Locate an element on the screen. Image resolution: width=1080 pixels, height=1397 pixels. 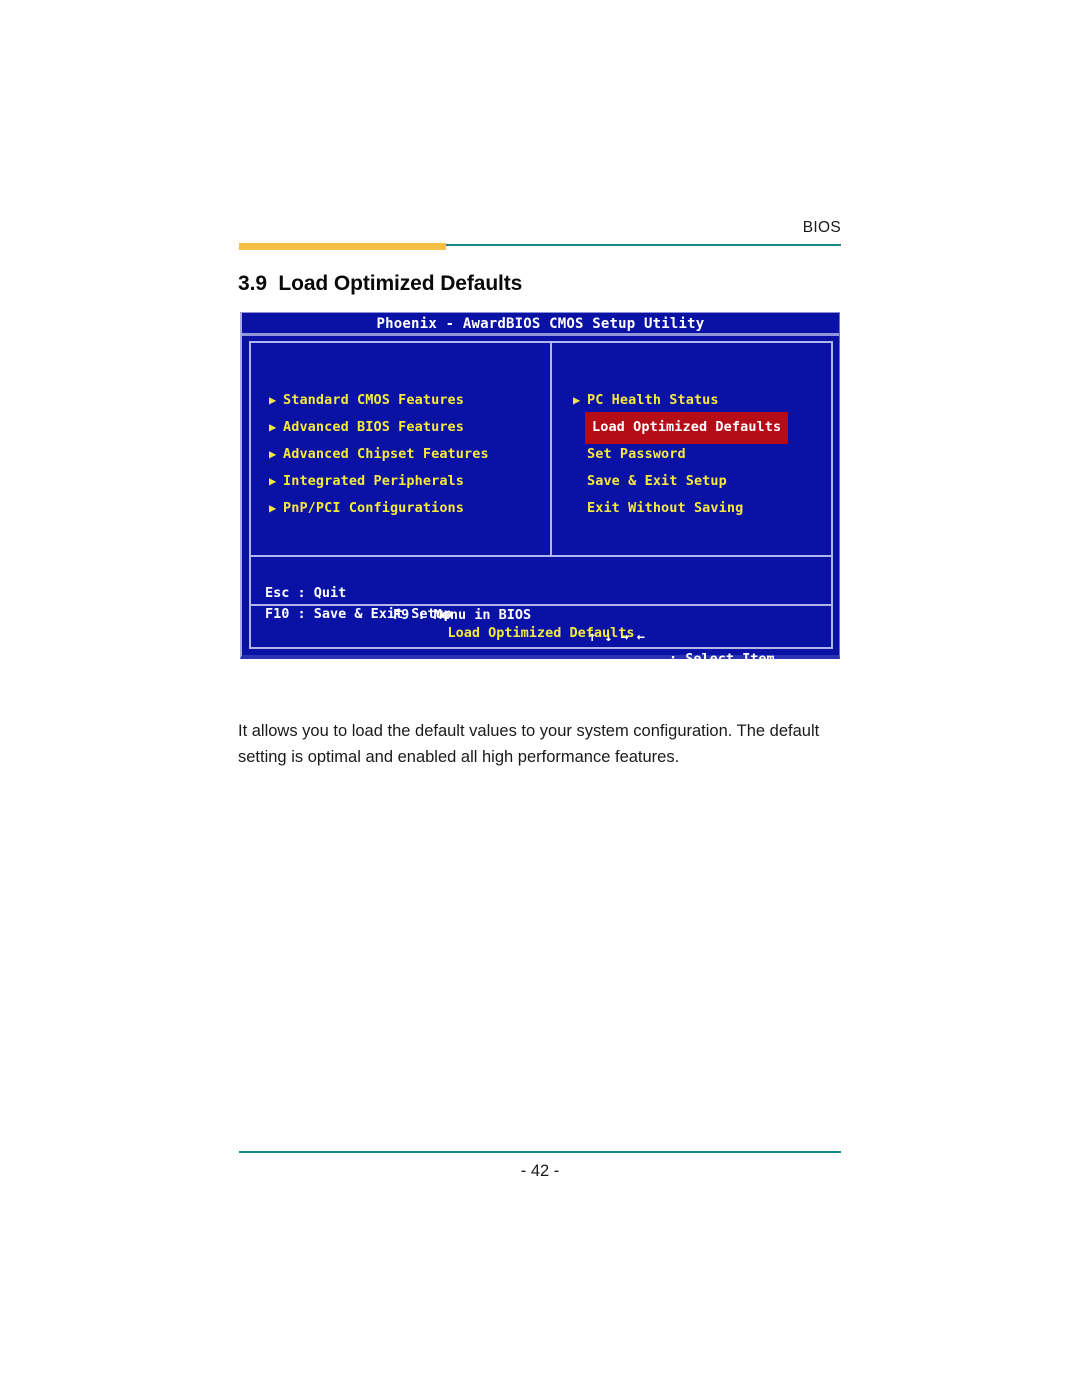
bios-menu-item-label: Standard CMOS Features is located at coordinates (374, 400).